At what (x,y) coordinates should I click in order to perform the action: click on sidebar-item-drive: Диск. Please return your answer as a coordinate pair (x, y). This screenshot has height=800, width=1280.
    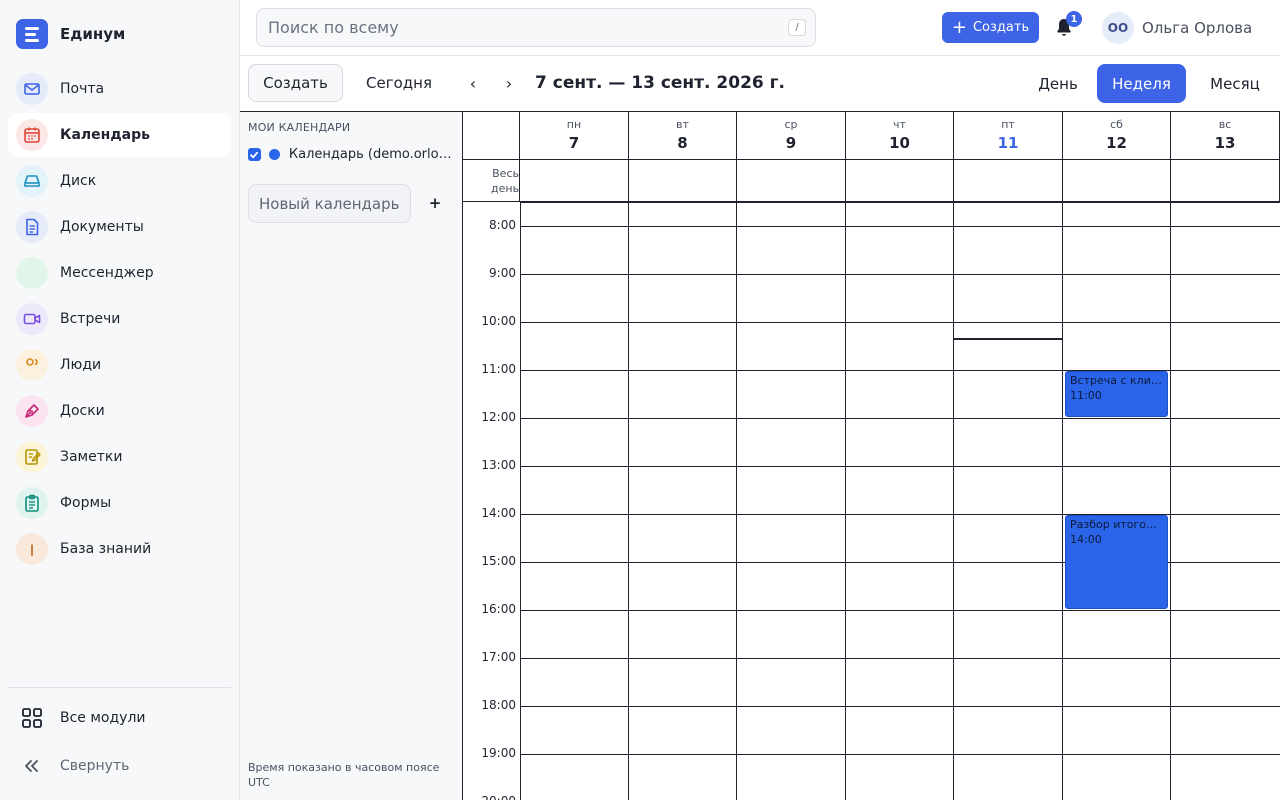
    Looking at the image, I should click on (119, 181).